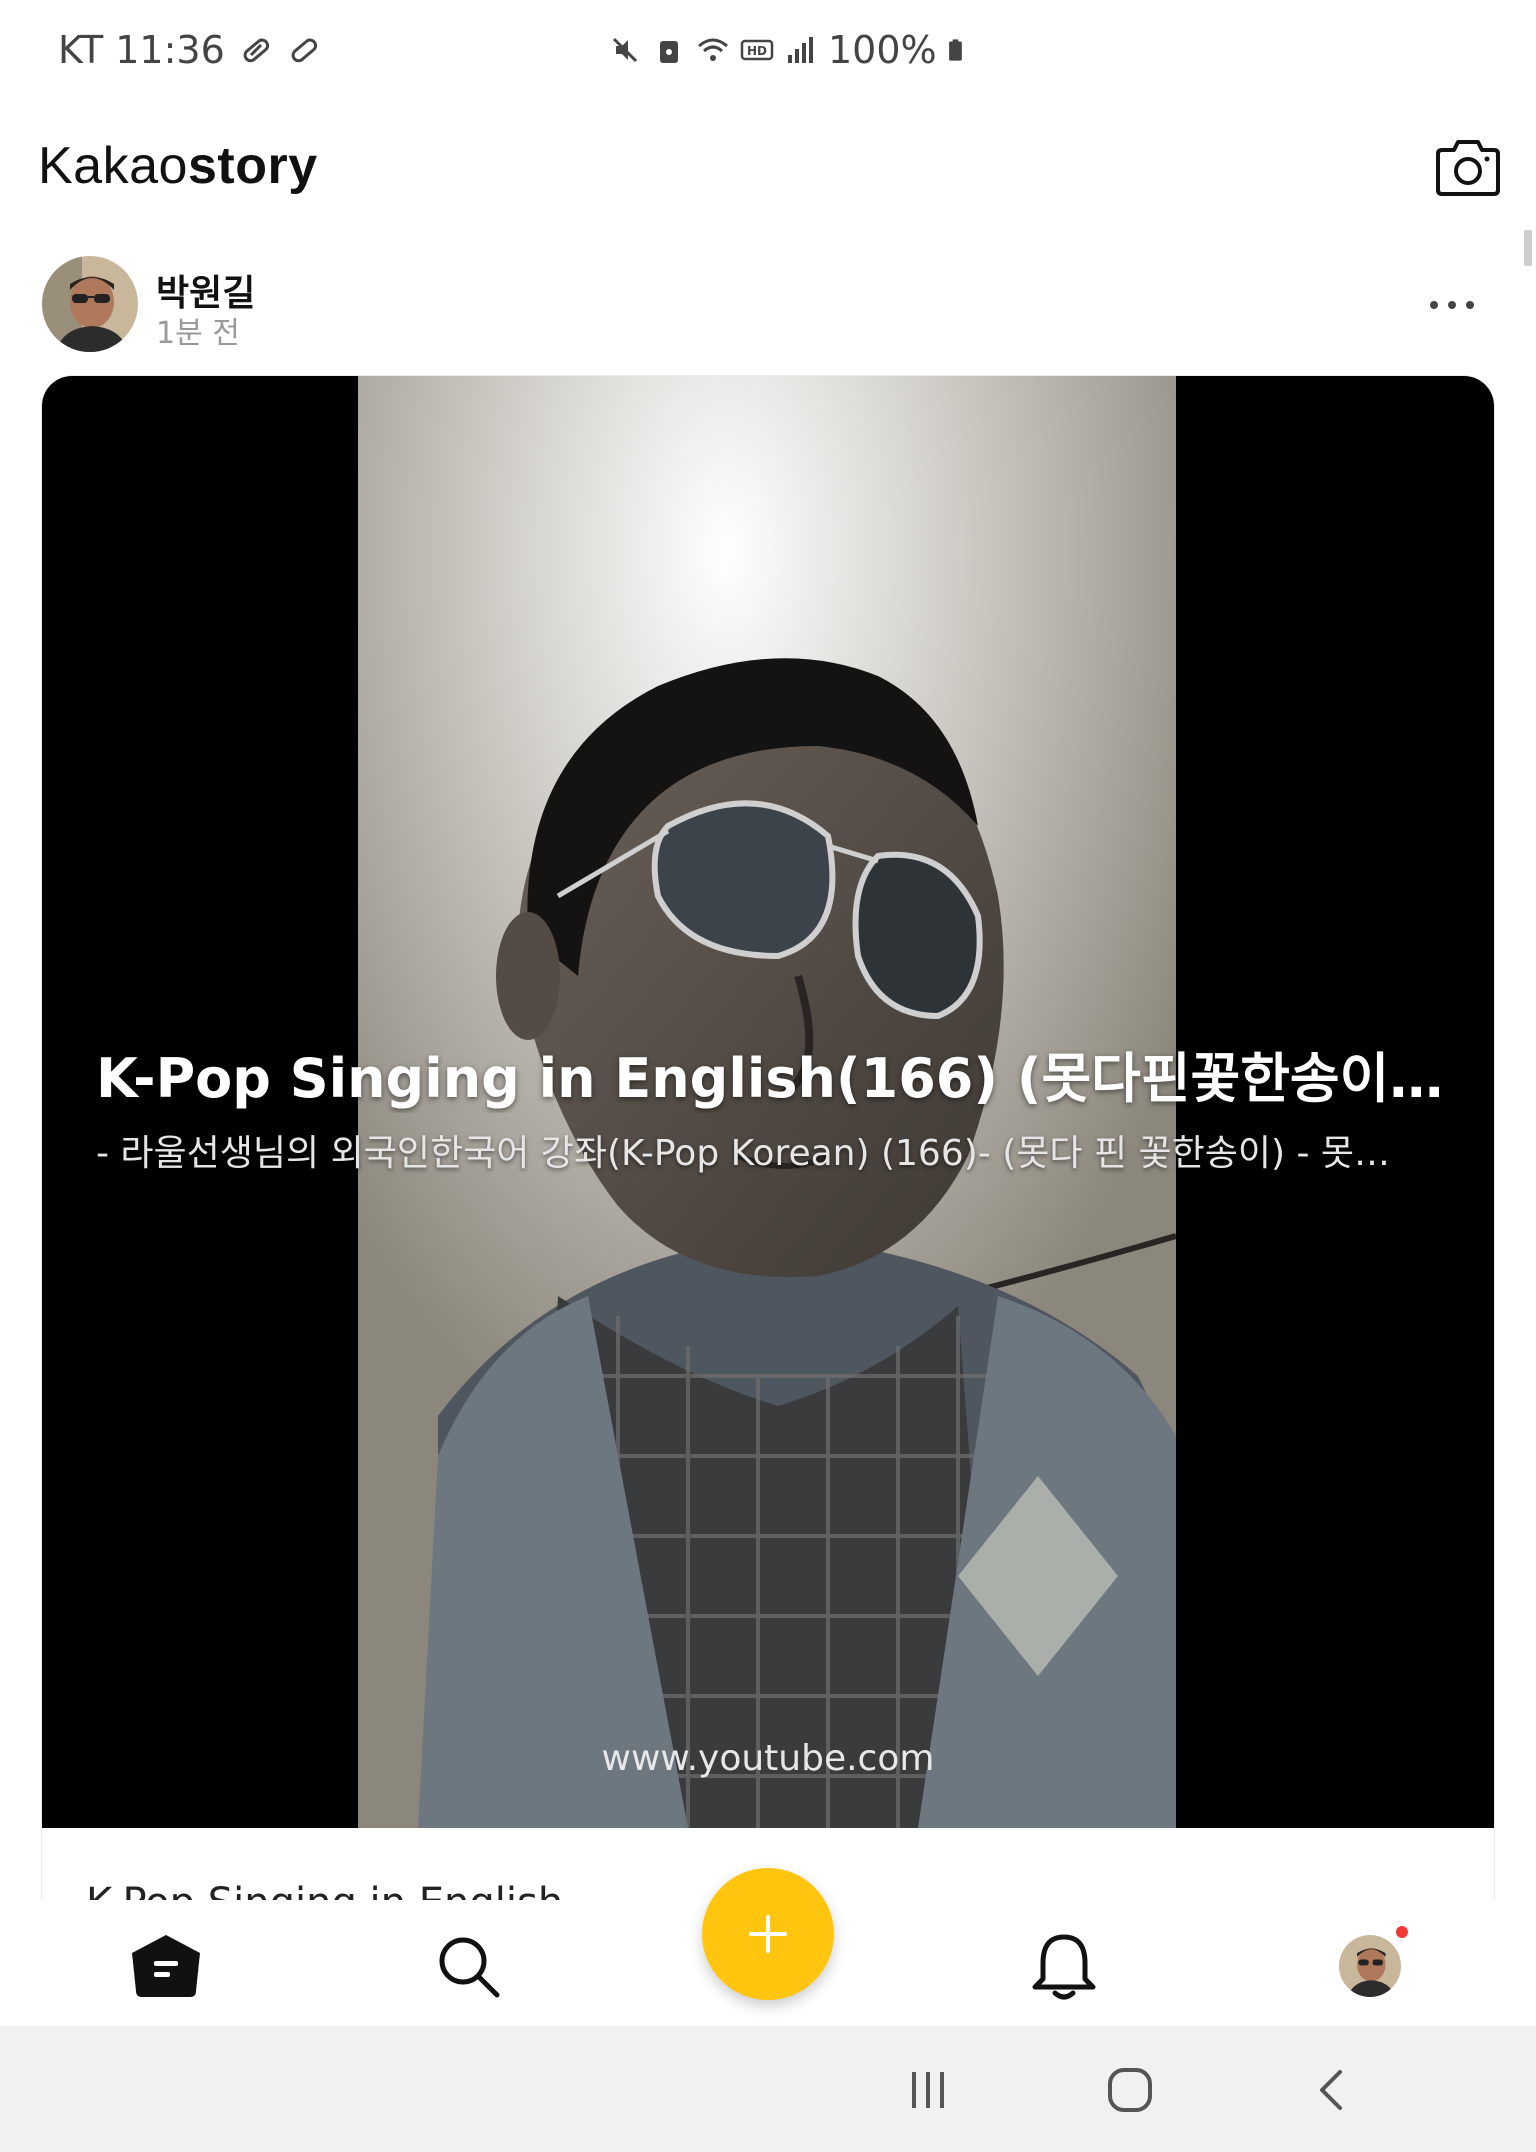 This screenshot has height=2152, width=1536. I want to click on hd-icon: HD, so click(757, 50).